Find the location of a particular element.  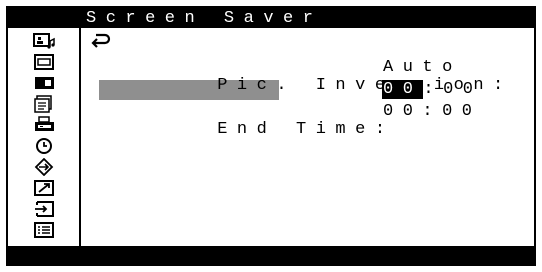

resize-arrow-icon is located at coordinates (45, 188).